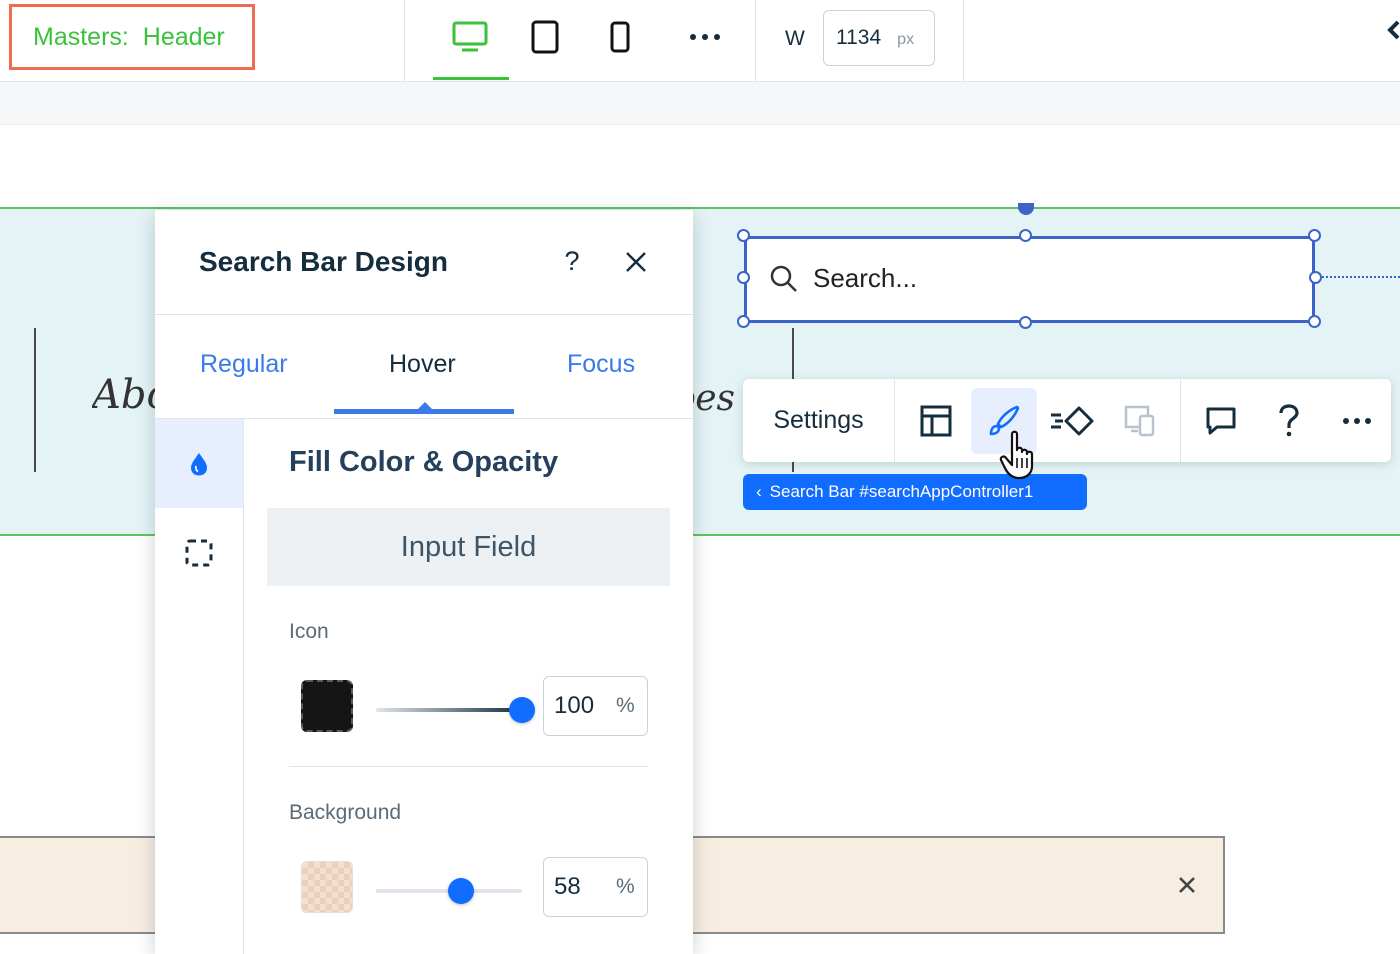 The width and height of the screenshot is (1400, 954). I want to click on background-opacity-input: 58 %, so click(595, 887).